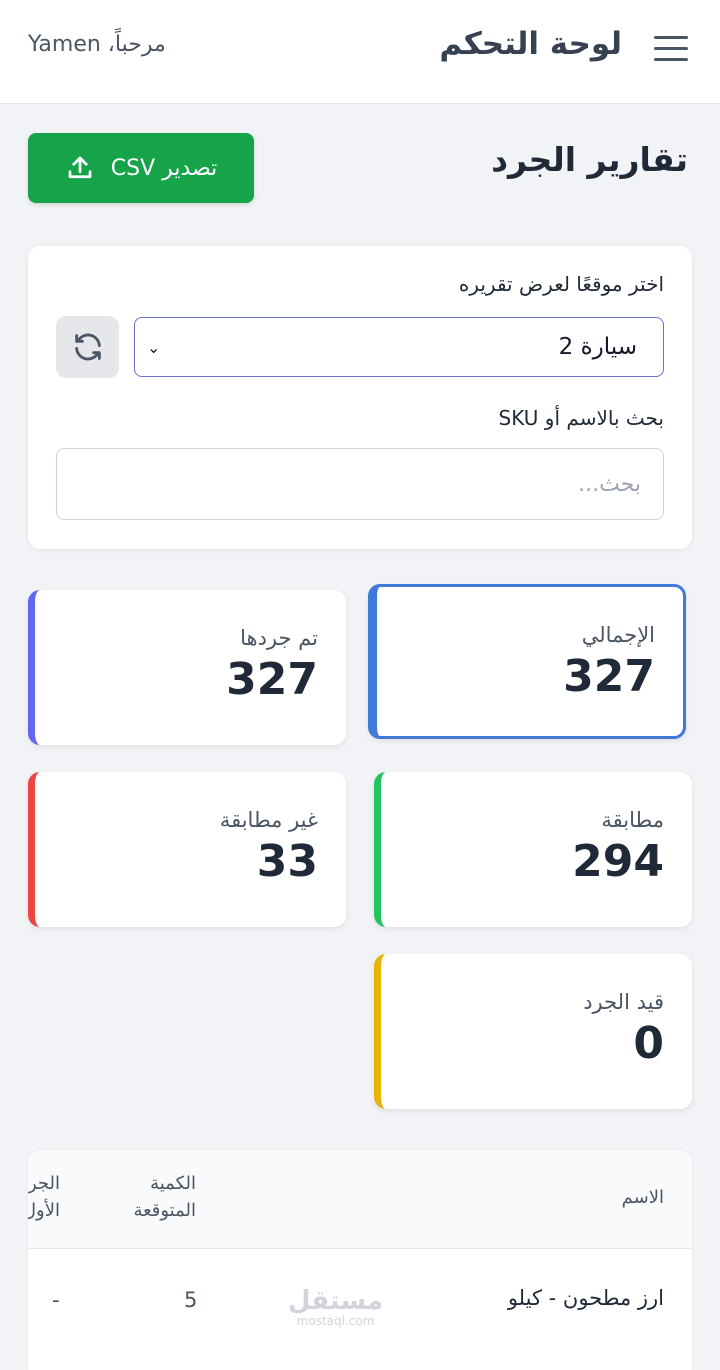  Describe the element at coordinates (287, 861) in the screenshot. I see `stat-value: 33` at that location.